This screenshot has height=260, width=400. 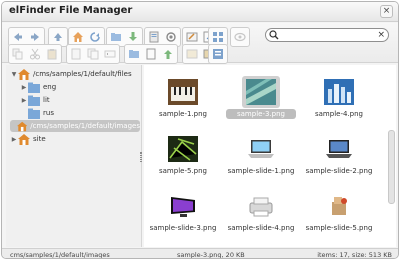 I want to click on status-path: cms/samples/1/default/images, so click(x=60, y=255).